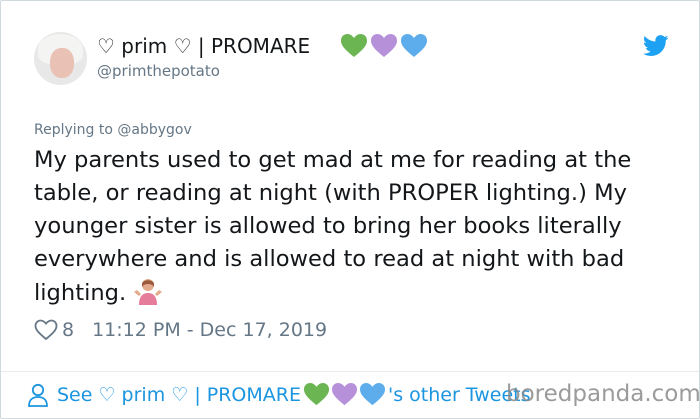  I want to click on user-icon, so click(38, 395).